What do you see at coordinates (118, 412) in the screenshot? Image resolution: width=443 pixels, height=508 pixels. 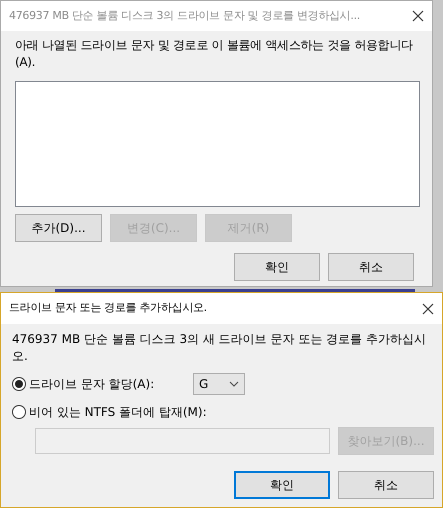 I see `radio-label: 비어 있는 NTFS 폴더에 탑재(M):` at bounding box center [118, 412].